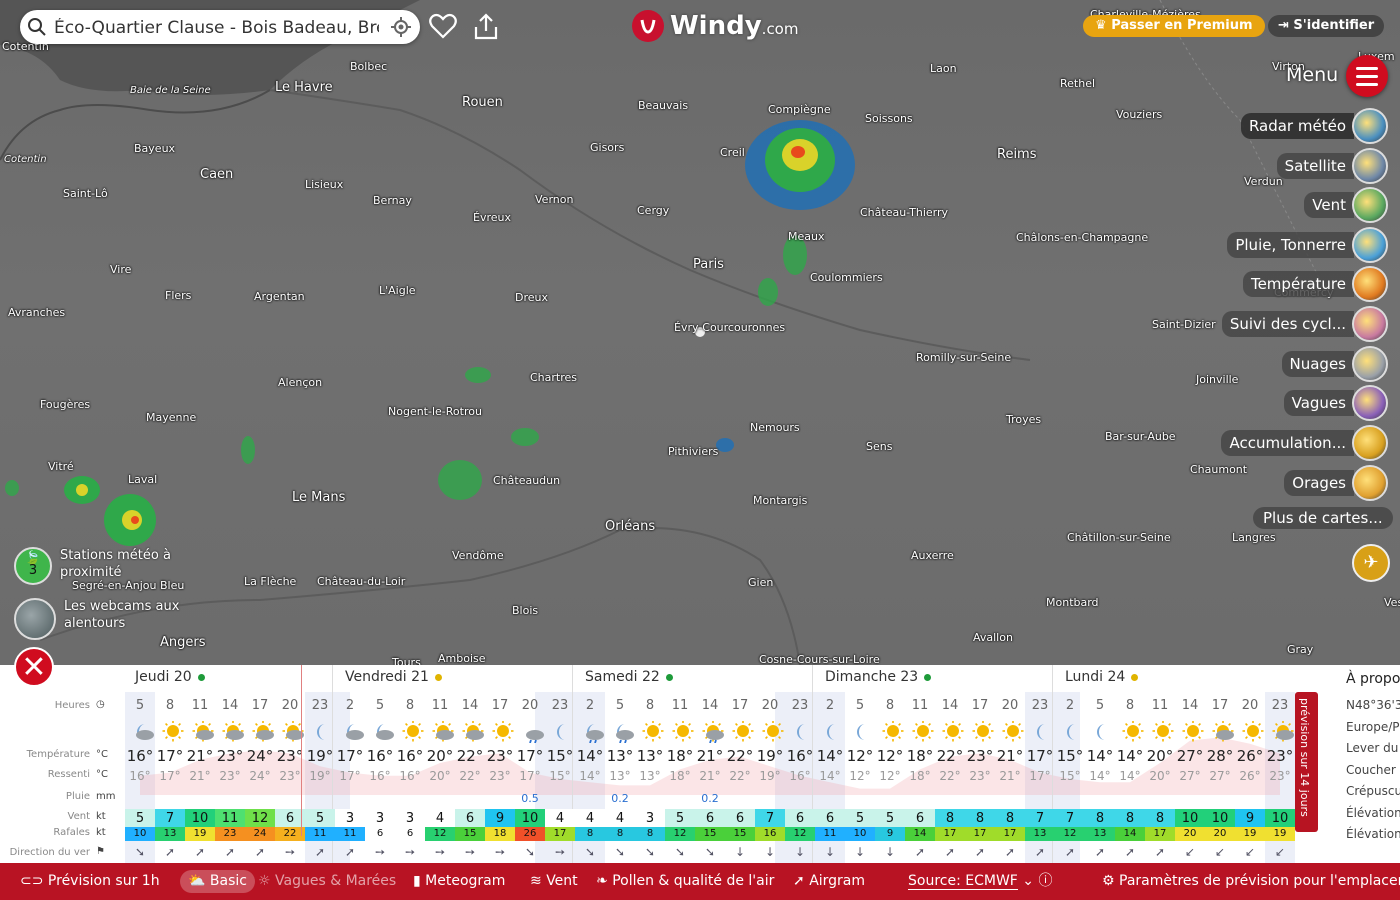 Image resolution: width=1400 pixels, height=900 pixels. What do you see at coordinates (327, 881) in the screenshot?
I see `tab-waves-tides: ☼ Vagues & Marées` at bounding box center [327, 881].